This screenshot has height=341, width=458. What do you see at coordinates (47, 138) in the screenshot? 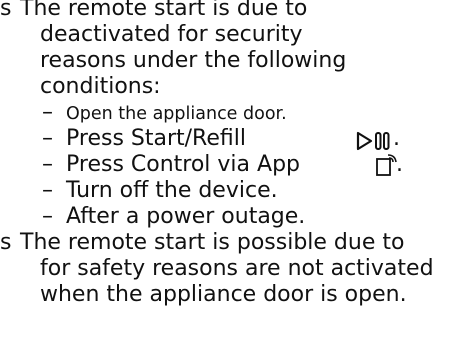
I see `item-2-dash: –` at bounding box center [47, 138].